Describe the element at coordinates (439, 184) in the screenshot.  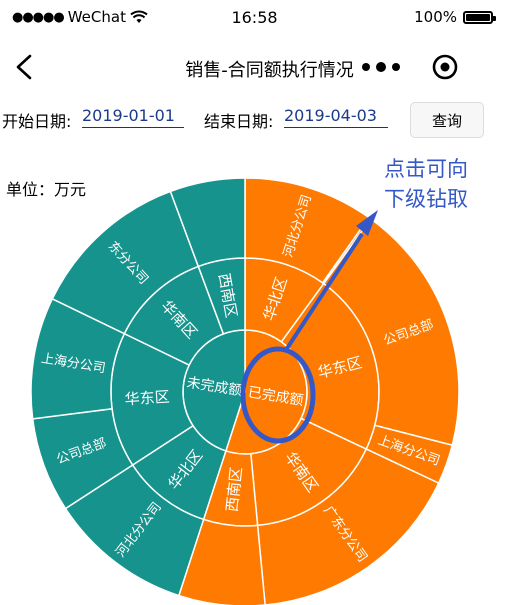
I see `drilldown-annotation: 点击可向 下级钻取` at that location.